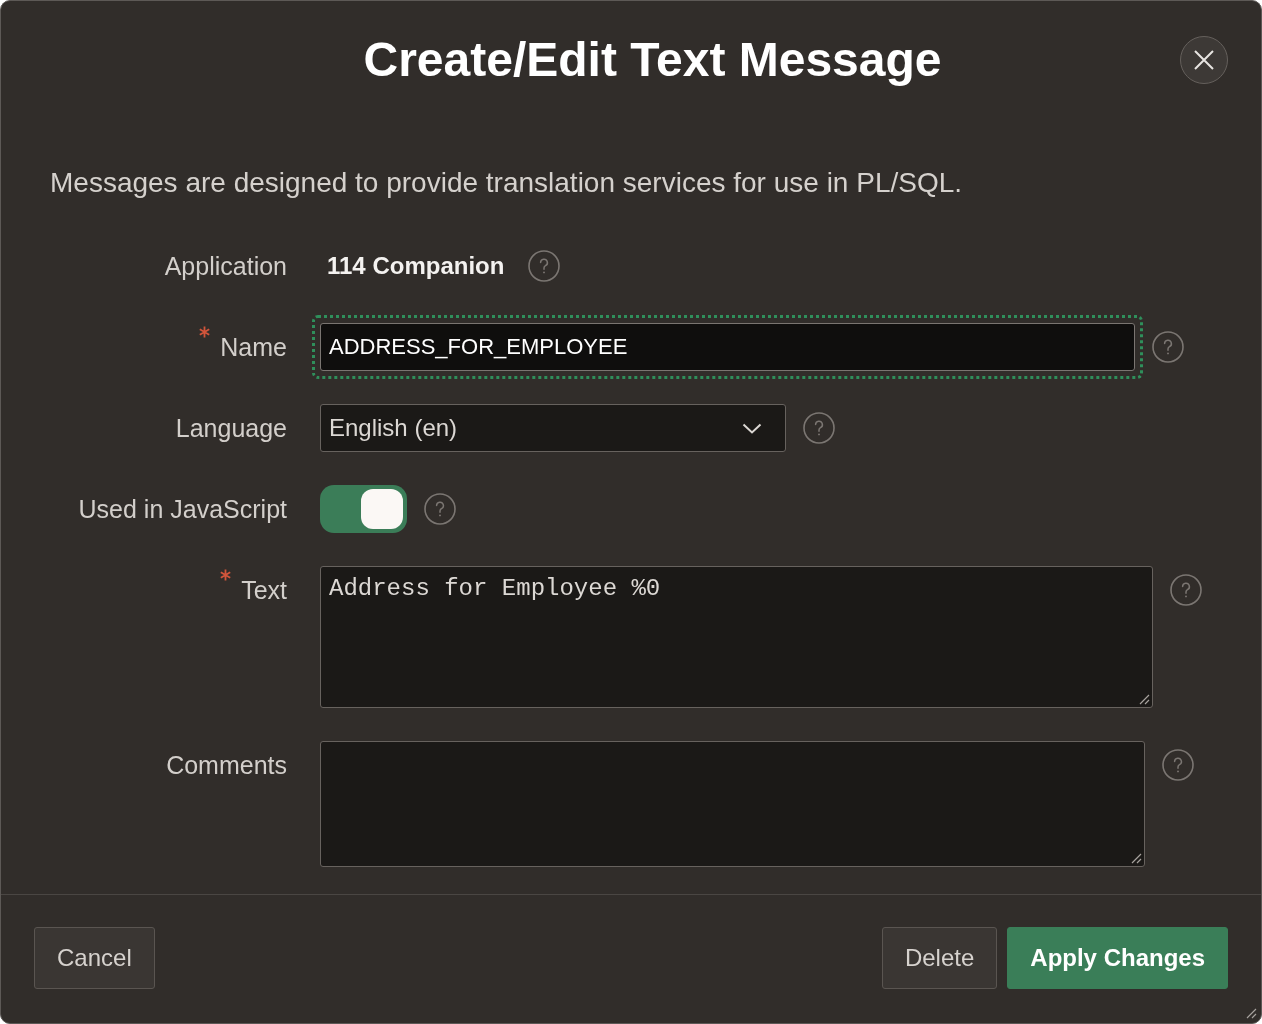  I want to click on field-label: Application, so click(225, 266).